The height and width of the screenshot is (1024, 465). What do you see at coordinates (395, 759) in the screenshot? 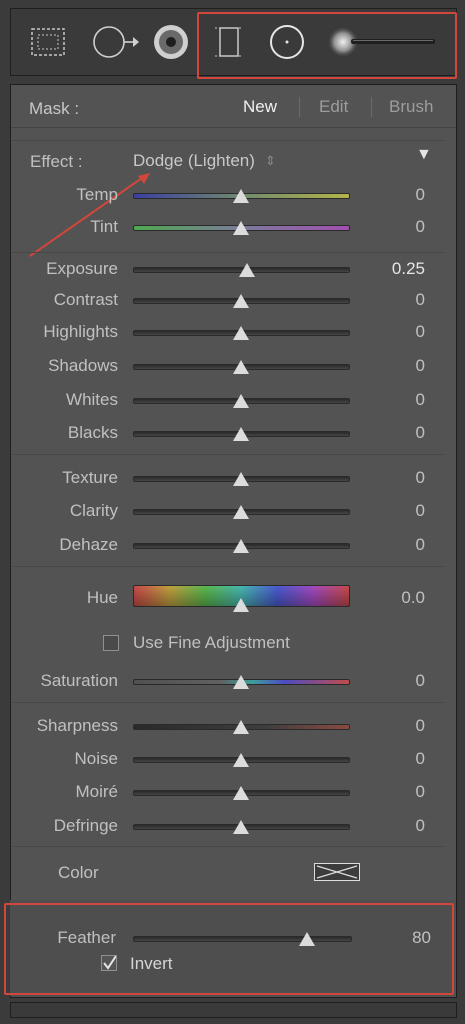
I see `noise-value: 0` at bounding box center [395, 759].